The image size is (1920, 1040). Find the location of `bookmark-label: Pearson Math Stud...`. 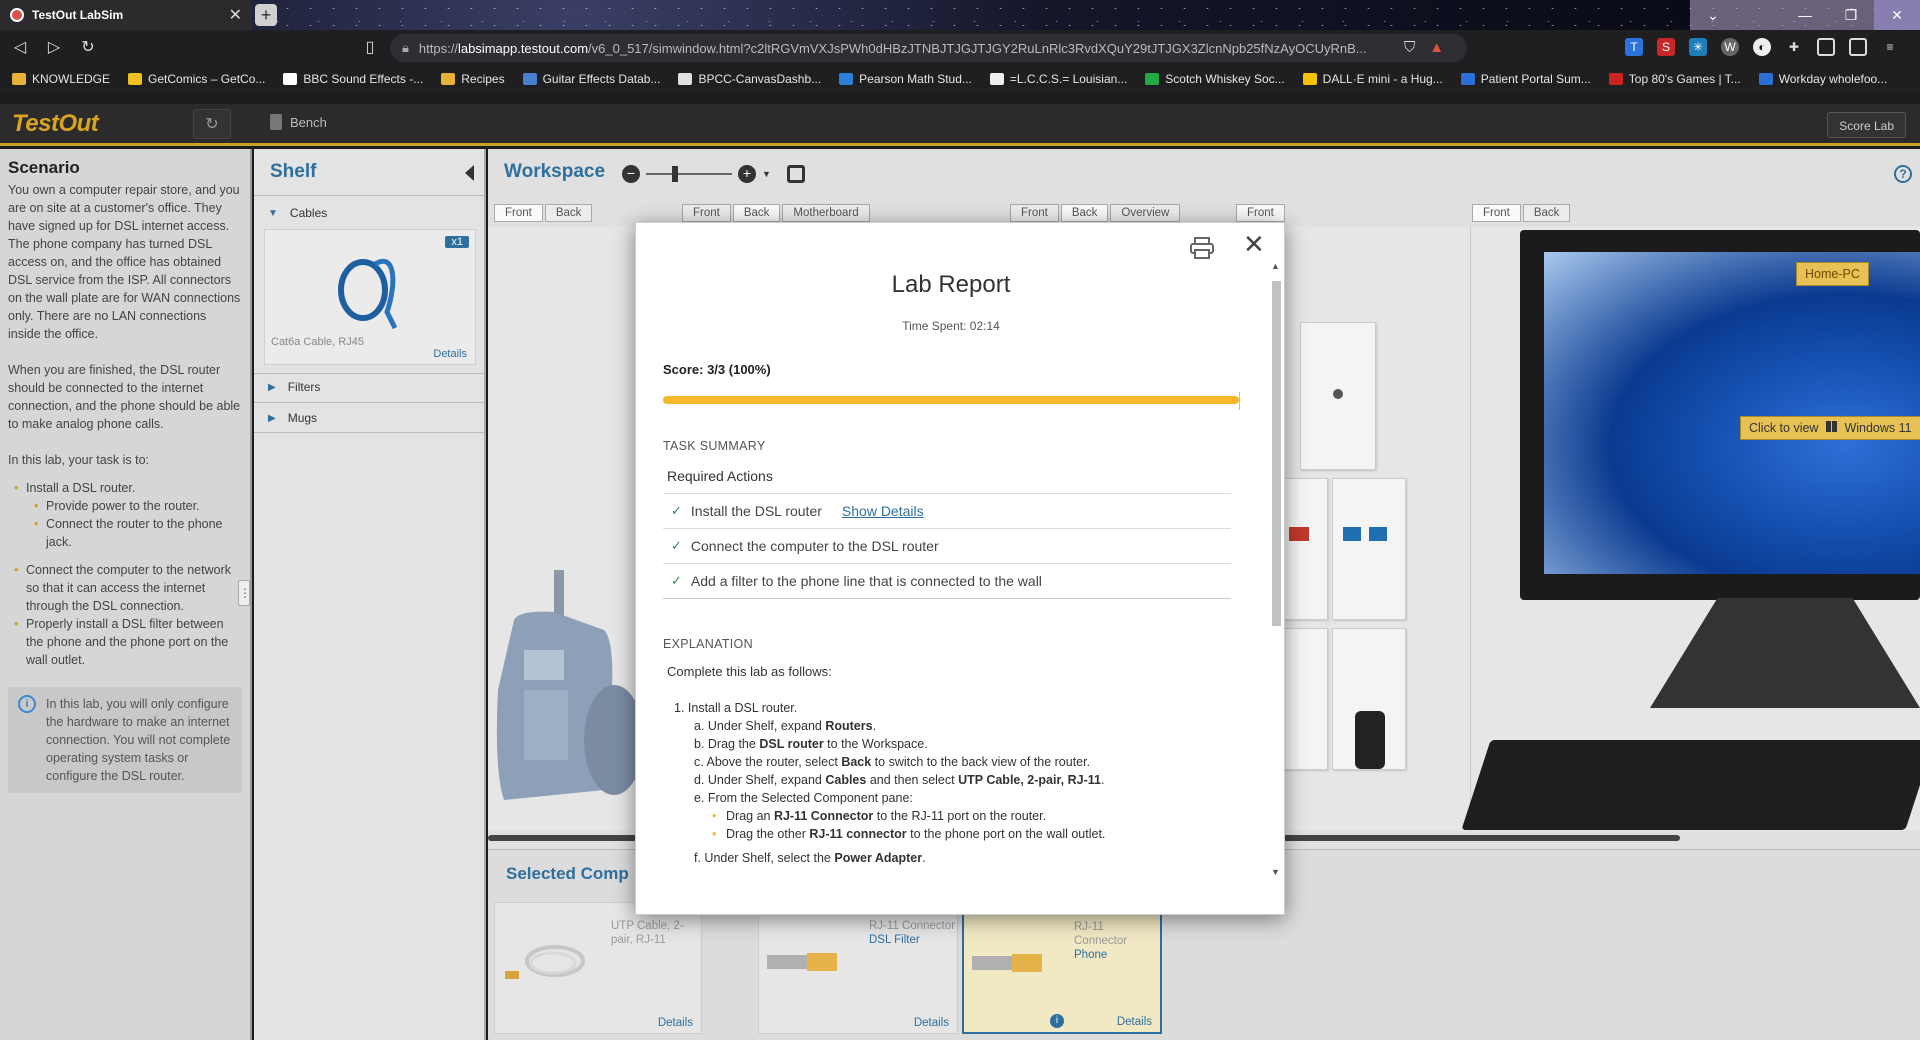

bookmark-label: Pearson Math Stud... is located at coordinates (915, 79).